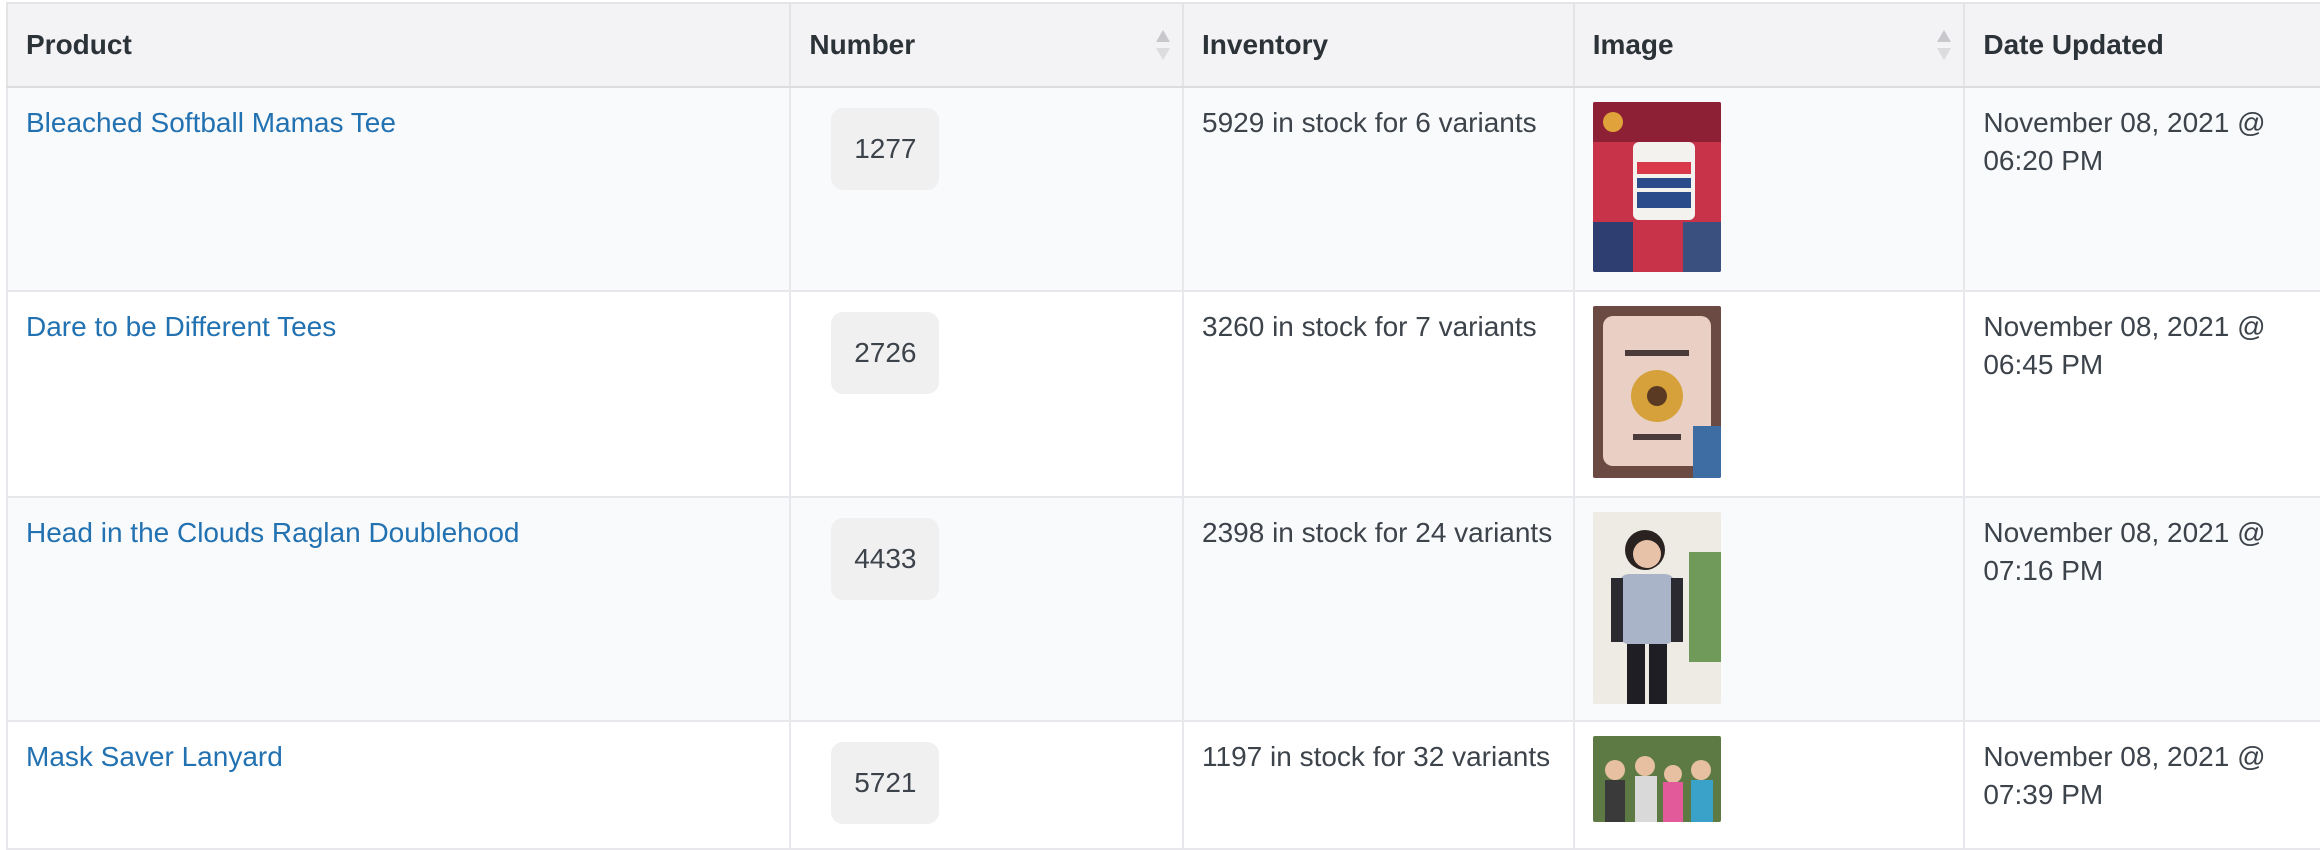  What do you see at coordinates (862, 44) in the screenshot?
I see `column-header-label: Number` at bounding box center [862, 44].